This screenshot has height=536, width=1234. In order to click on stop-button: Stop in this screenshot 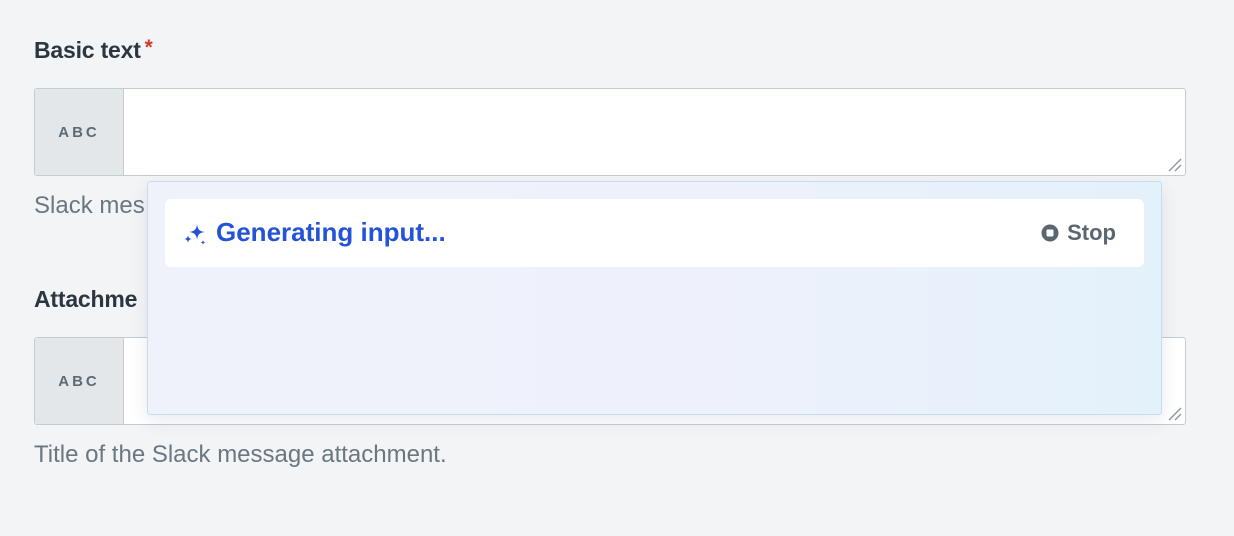, I will do `click(1078, 233)`.